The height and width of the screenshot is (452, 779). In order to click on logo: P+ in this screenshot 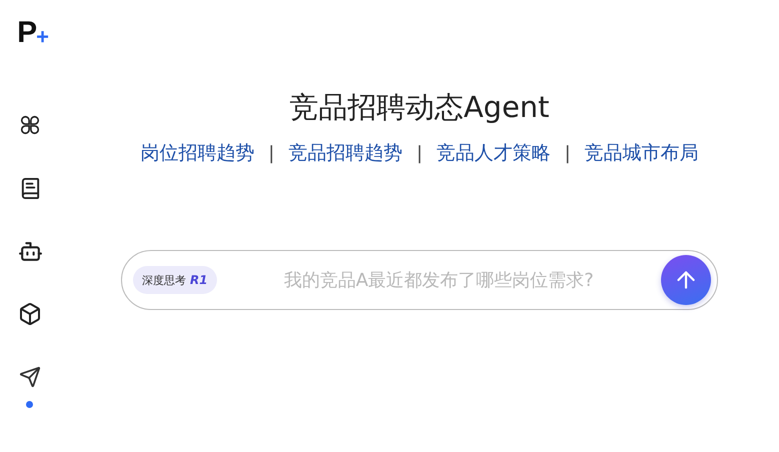, I will do `click(33, 33)`.